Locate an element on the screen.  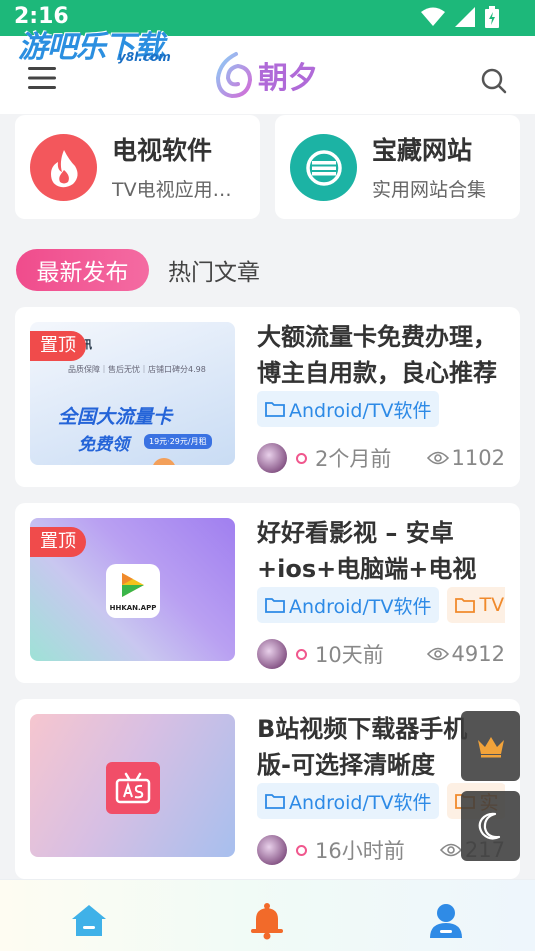
crown-icon is located at coordinates (490, 747).